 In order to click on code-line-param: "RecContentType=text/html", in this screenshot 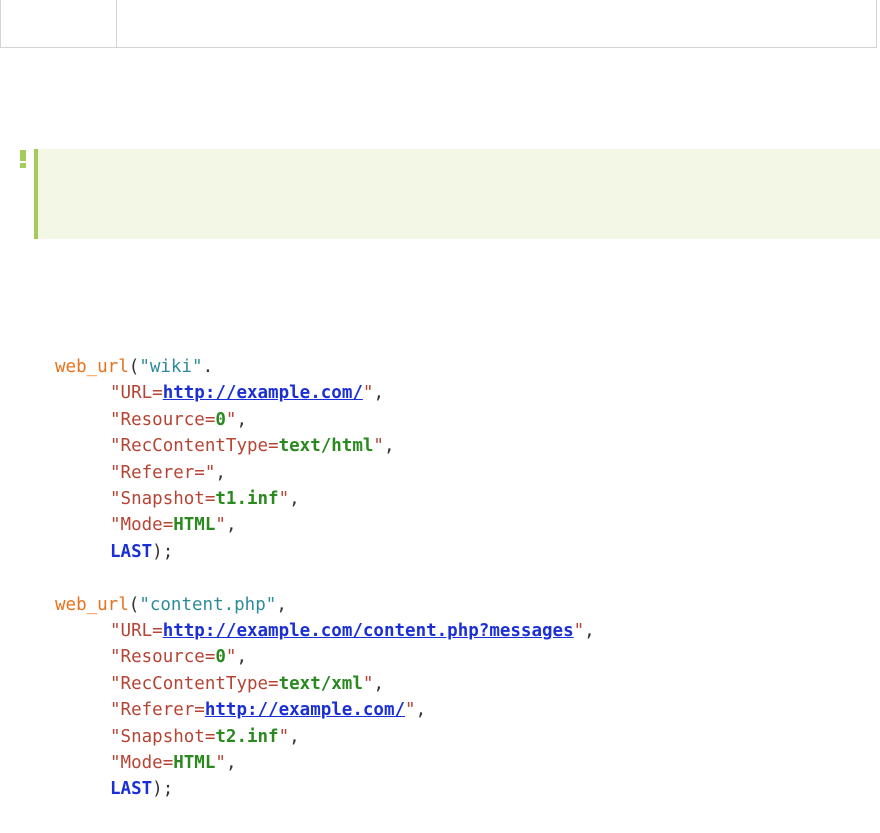, I will do `click(197, 446)`.